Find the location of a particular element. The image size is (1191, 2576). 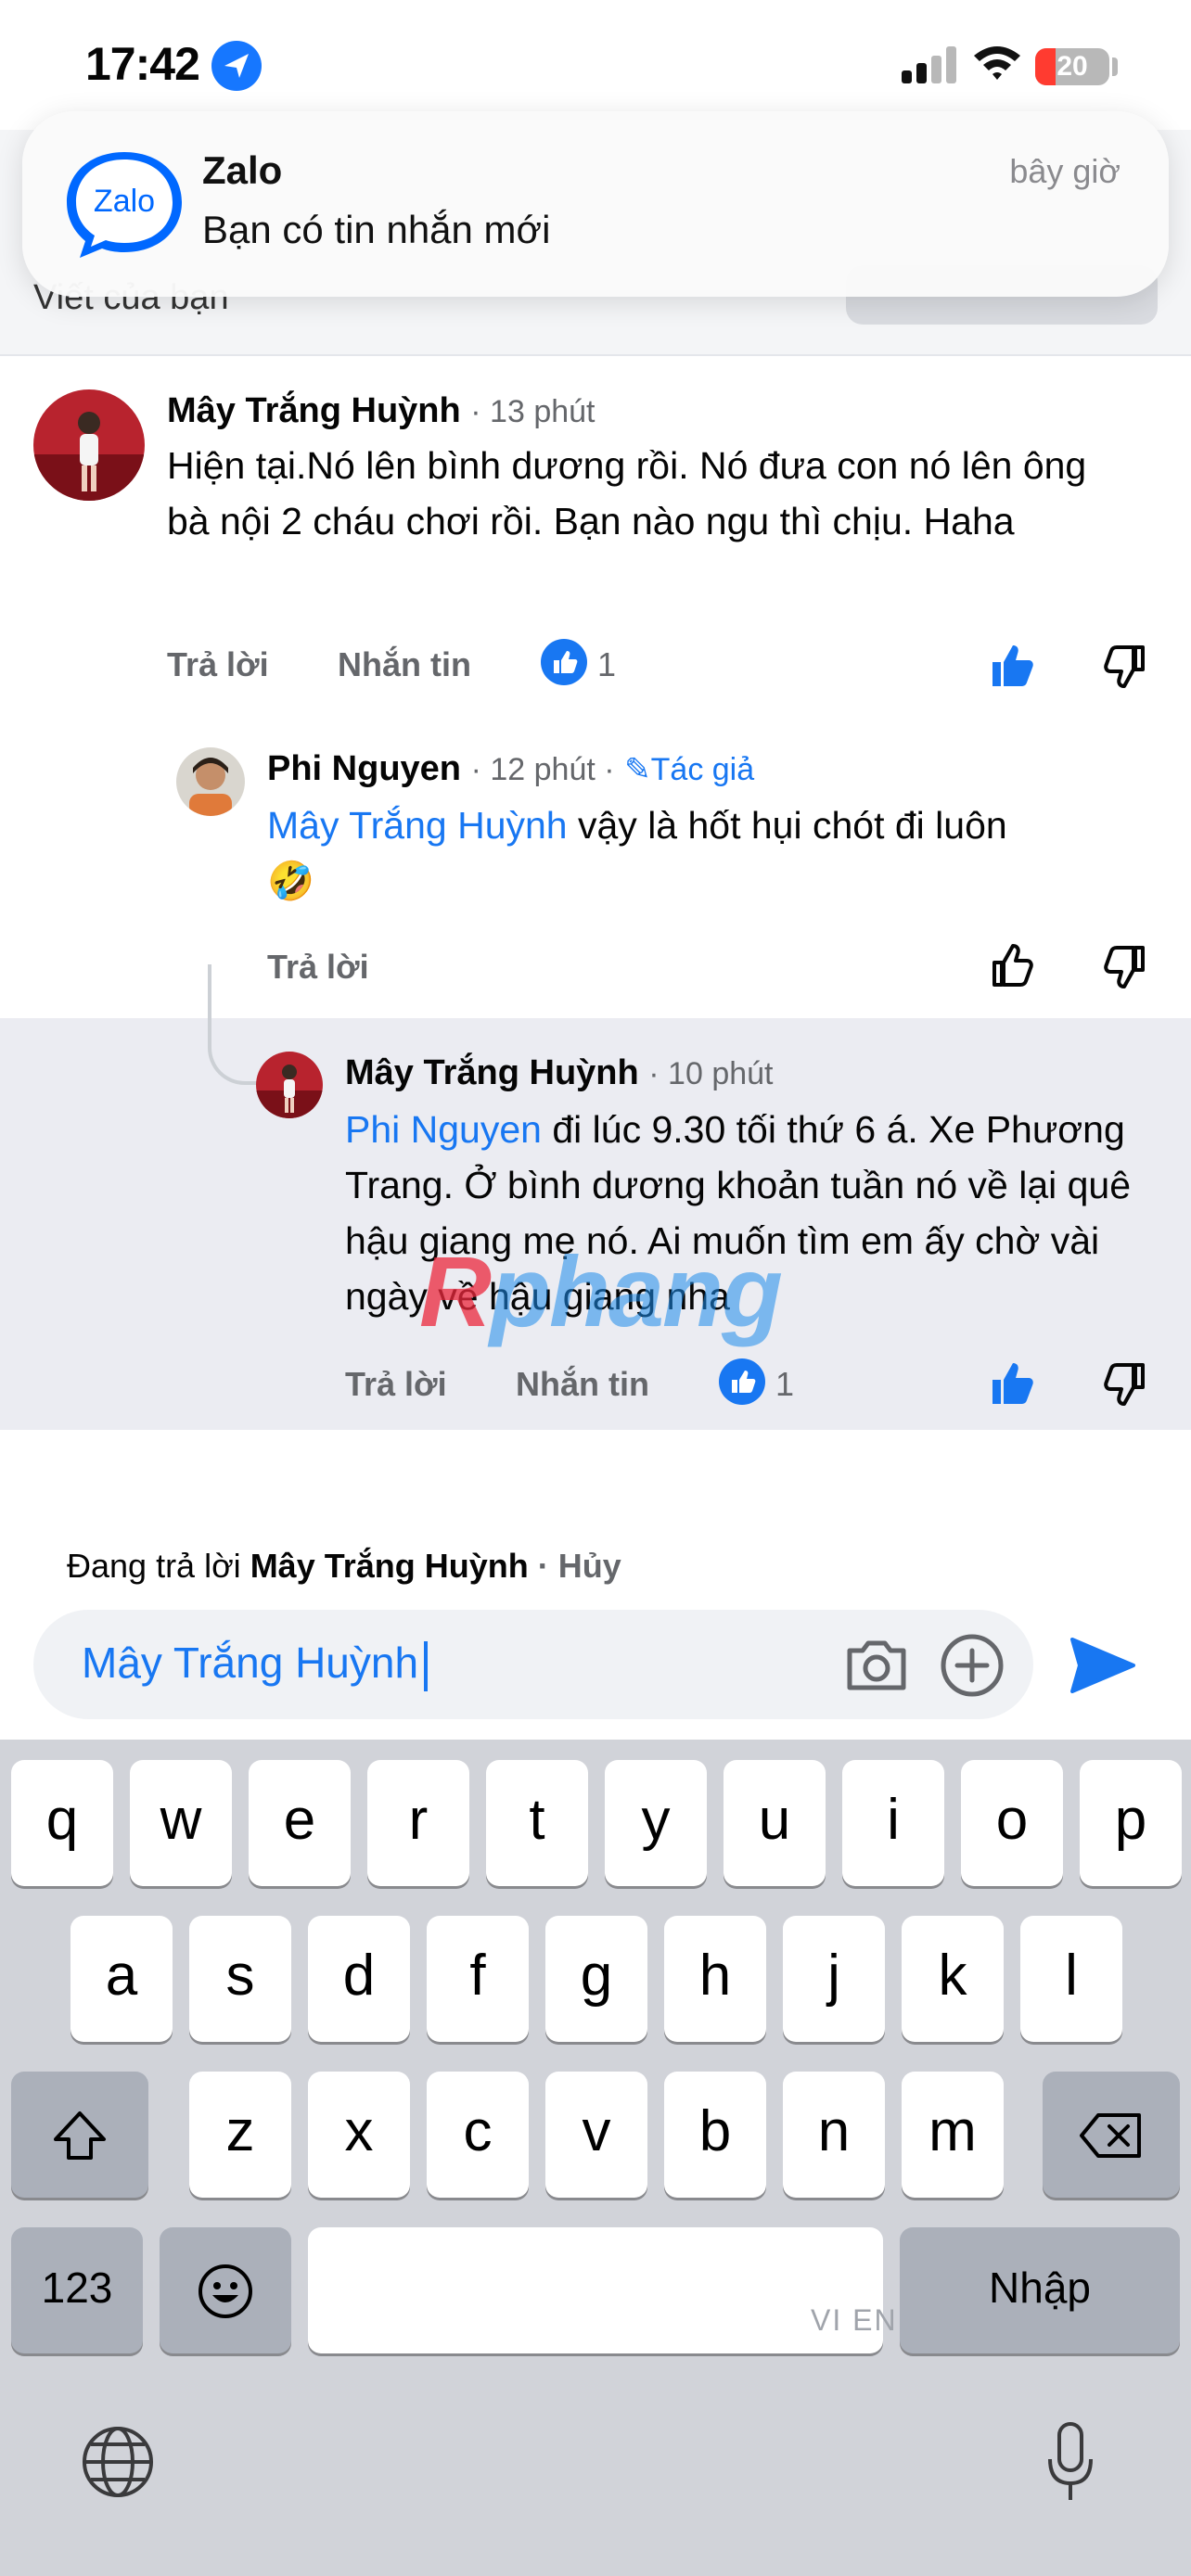

svg-text: Zalo is located at coordinates (124, 201).